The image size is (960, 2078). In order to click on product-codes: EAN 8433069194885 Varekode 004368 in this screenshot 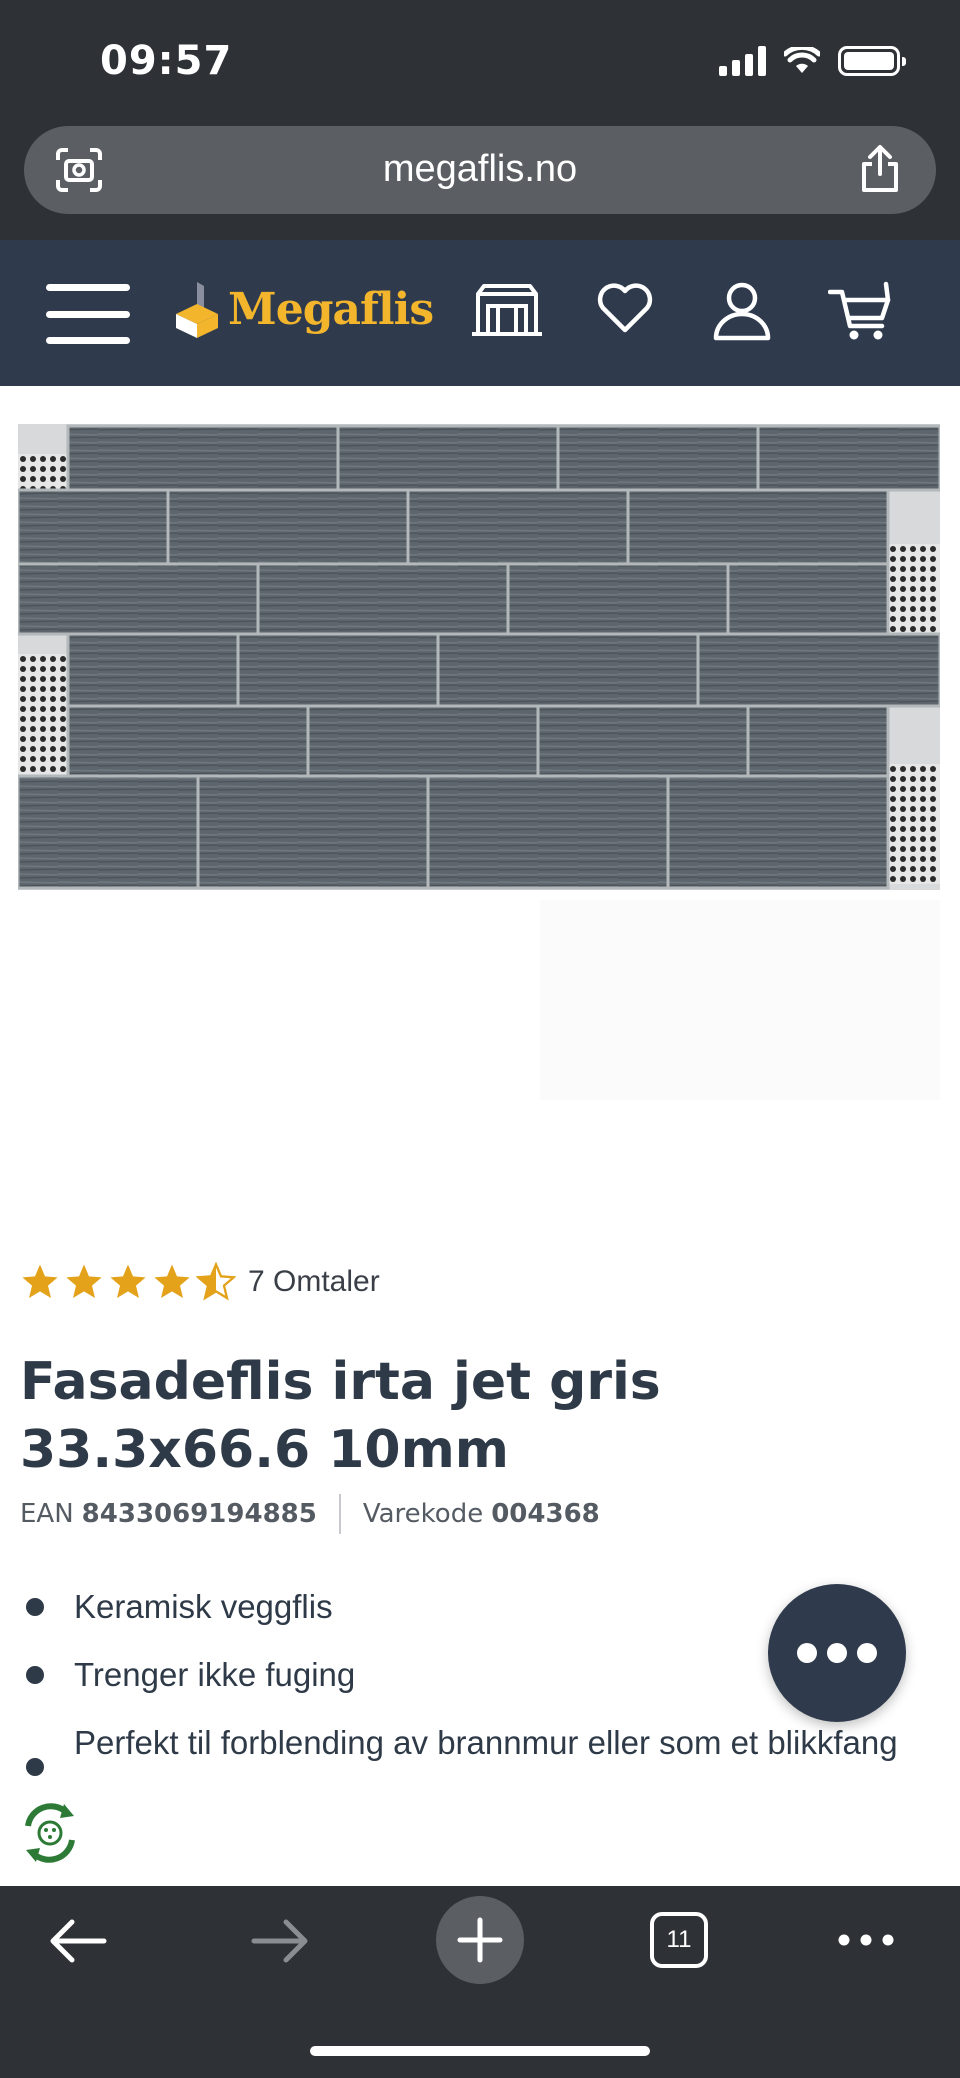, I will do `click(310, 1514)`.